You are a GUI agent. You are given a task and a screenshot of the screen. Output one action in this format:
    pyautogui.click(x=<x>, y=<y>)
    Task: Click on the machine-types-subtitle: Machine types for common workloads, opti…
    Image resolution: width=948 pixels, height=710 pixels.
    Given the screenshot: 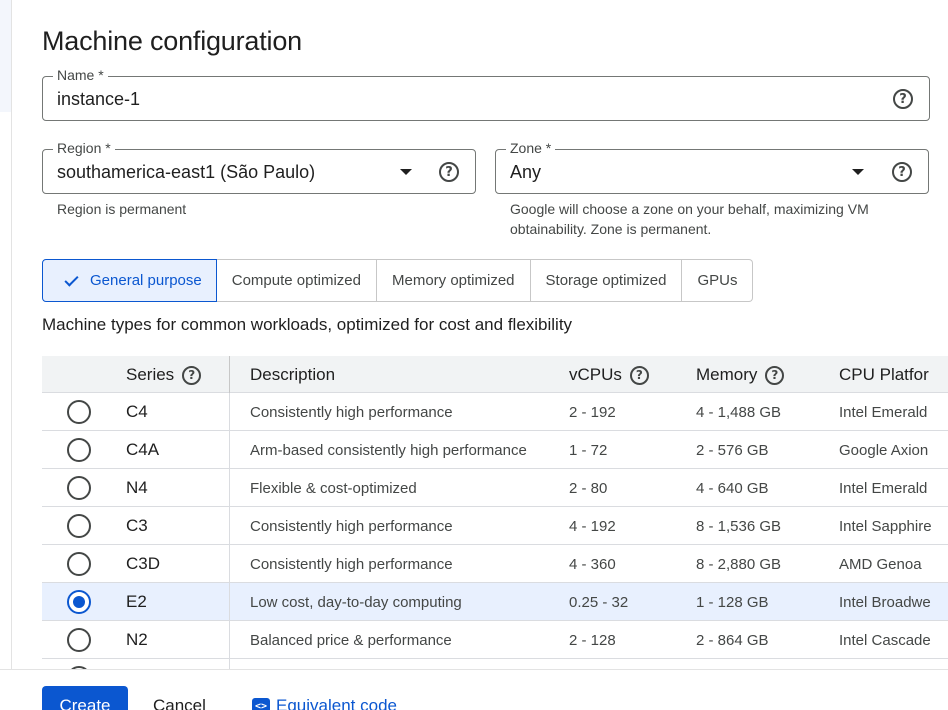 What is the action you would take?
    pyautogui.click(x=307, y=324)
    